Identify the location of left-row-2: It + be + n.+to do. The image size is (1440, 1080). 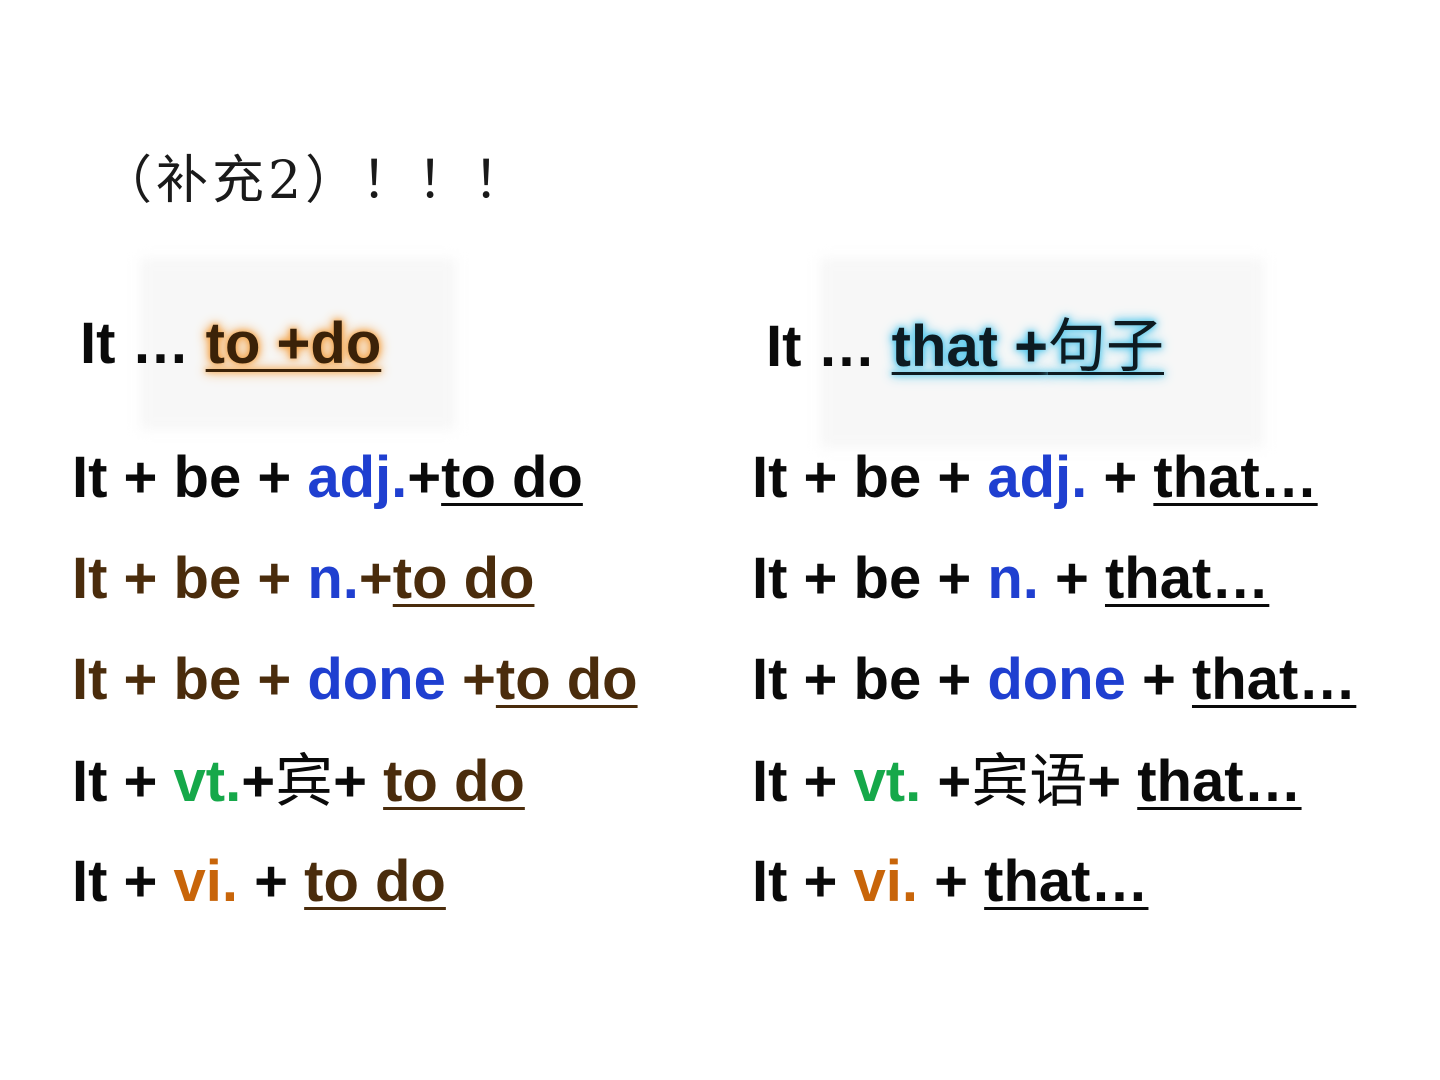
(303, 579).